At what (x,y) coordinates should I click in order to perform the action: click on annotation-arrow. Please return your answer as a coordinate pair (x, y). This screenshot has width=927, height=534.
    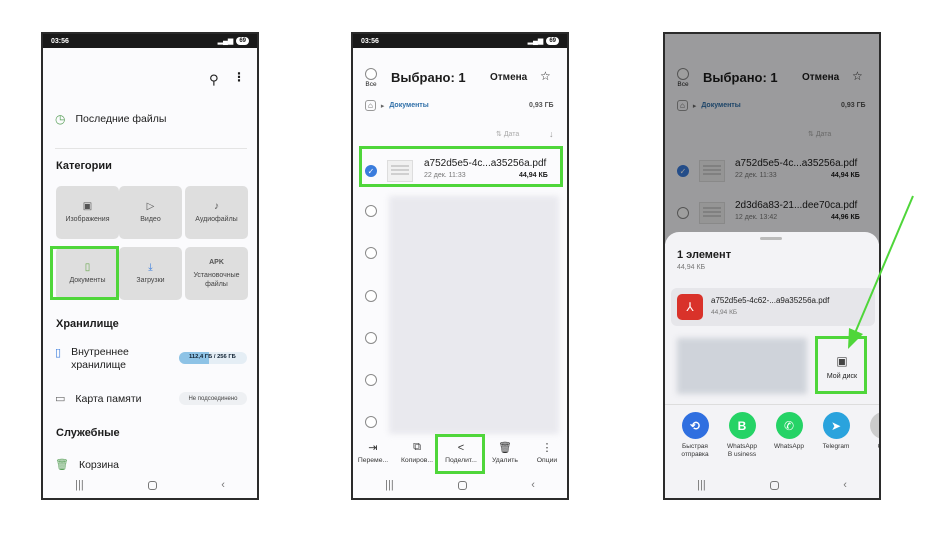
    Looking at the image, I should click on (881, 272).